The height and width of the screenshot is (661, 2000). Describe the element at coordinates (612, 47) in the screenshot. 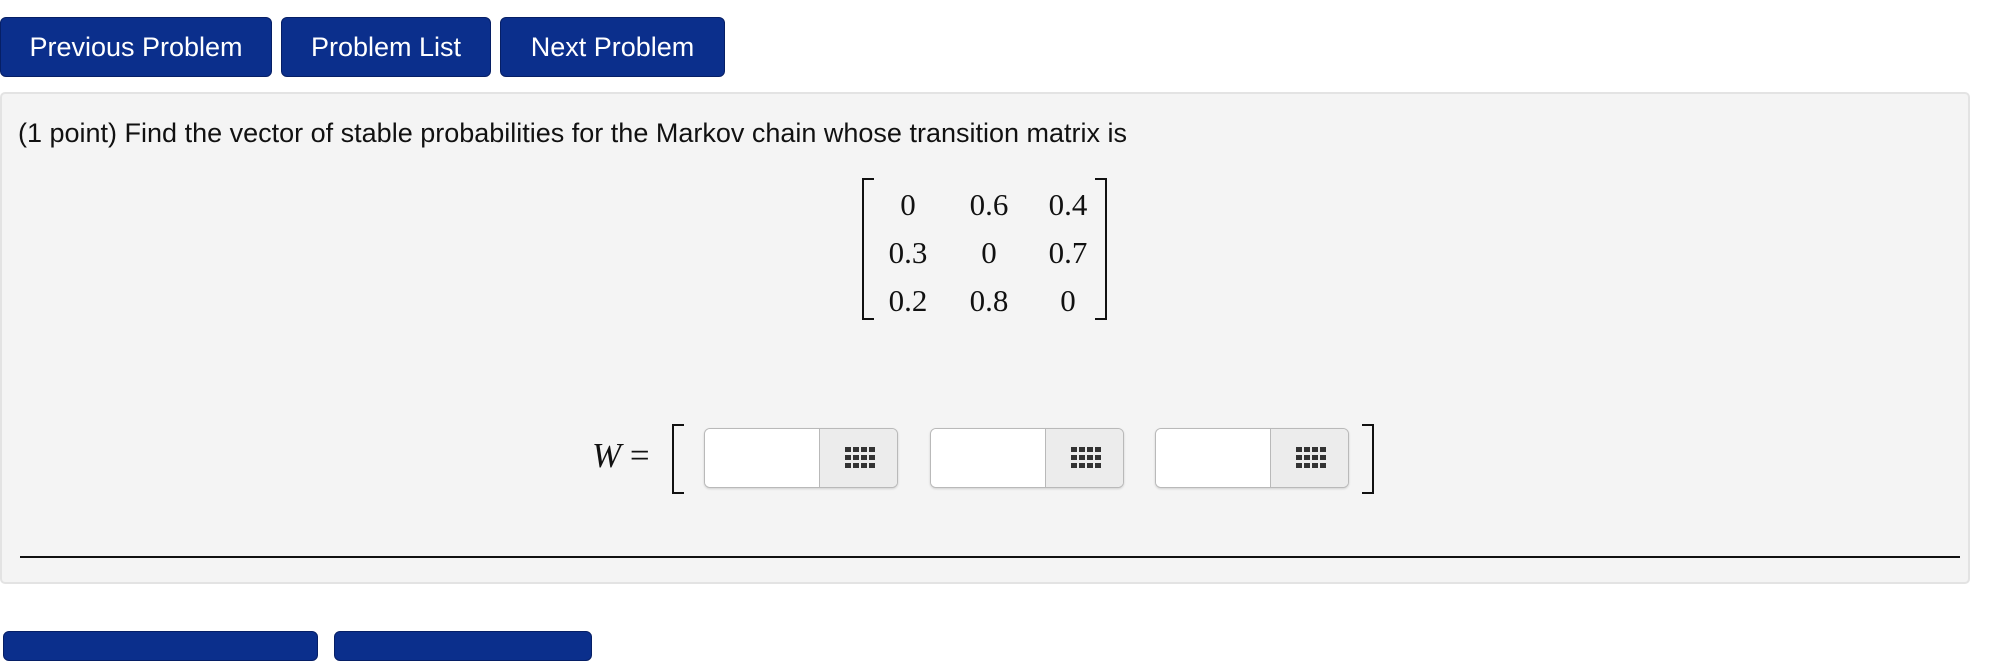

I see `next-problem-button: Next Problem` at that location.